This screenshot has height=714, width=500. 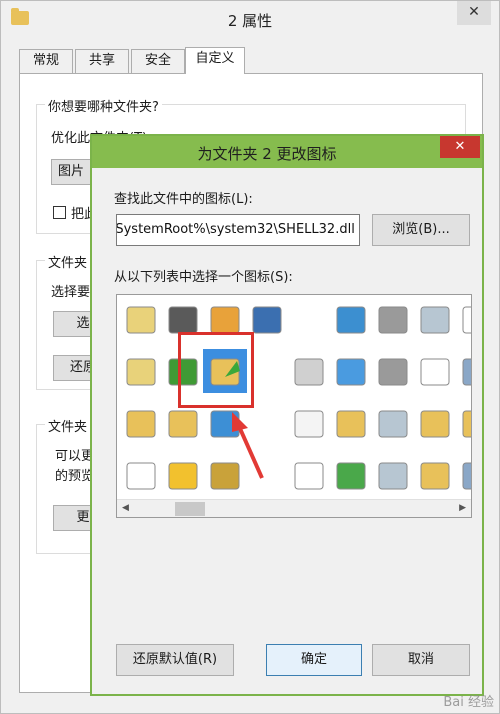 I want to click on tab-sharing: 共享, so click(x=102, y=61).